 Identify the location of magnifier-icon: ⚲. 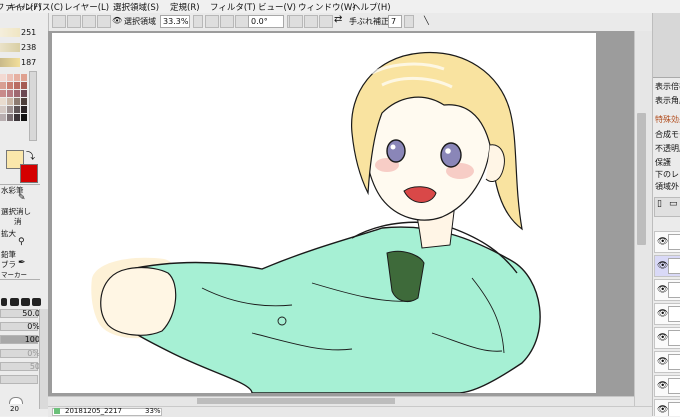
(21, 242).